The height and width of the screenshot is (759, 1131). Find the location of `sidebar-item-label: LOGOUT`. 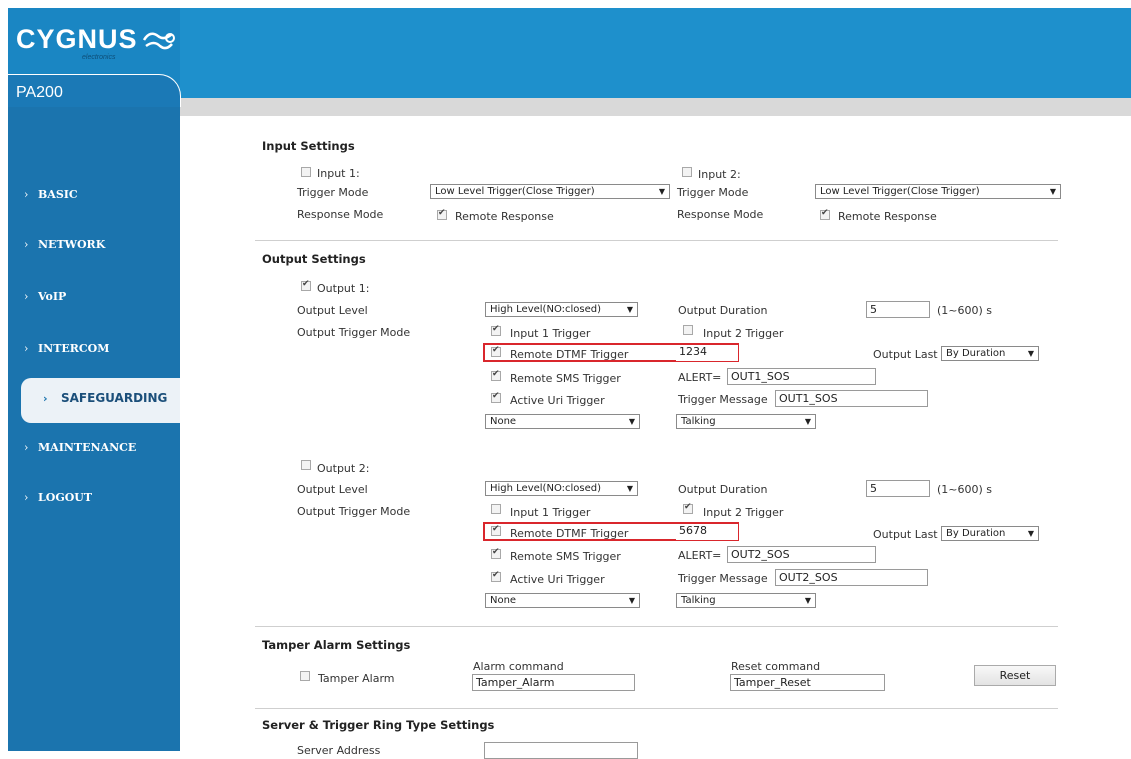

sidebar-item-label: LOGOUT is located at coordinates (65, 497).